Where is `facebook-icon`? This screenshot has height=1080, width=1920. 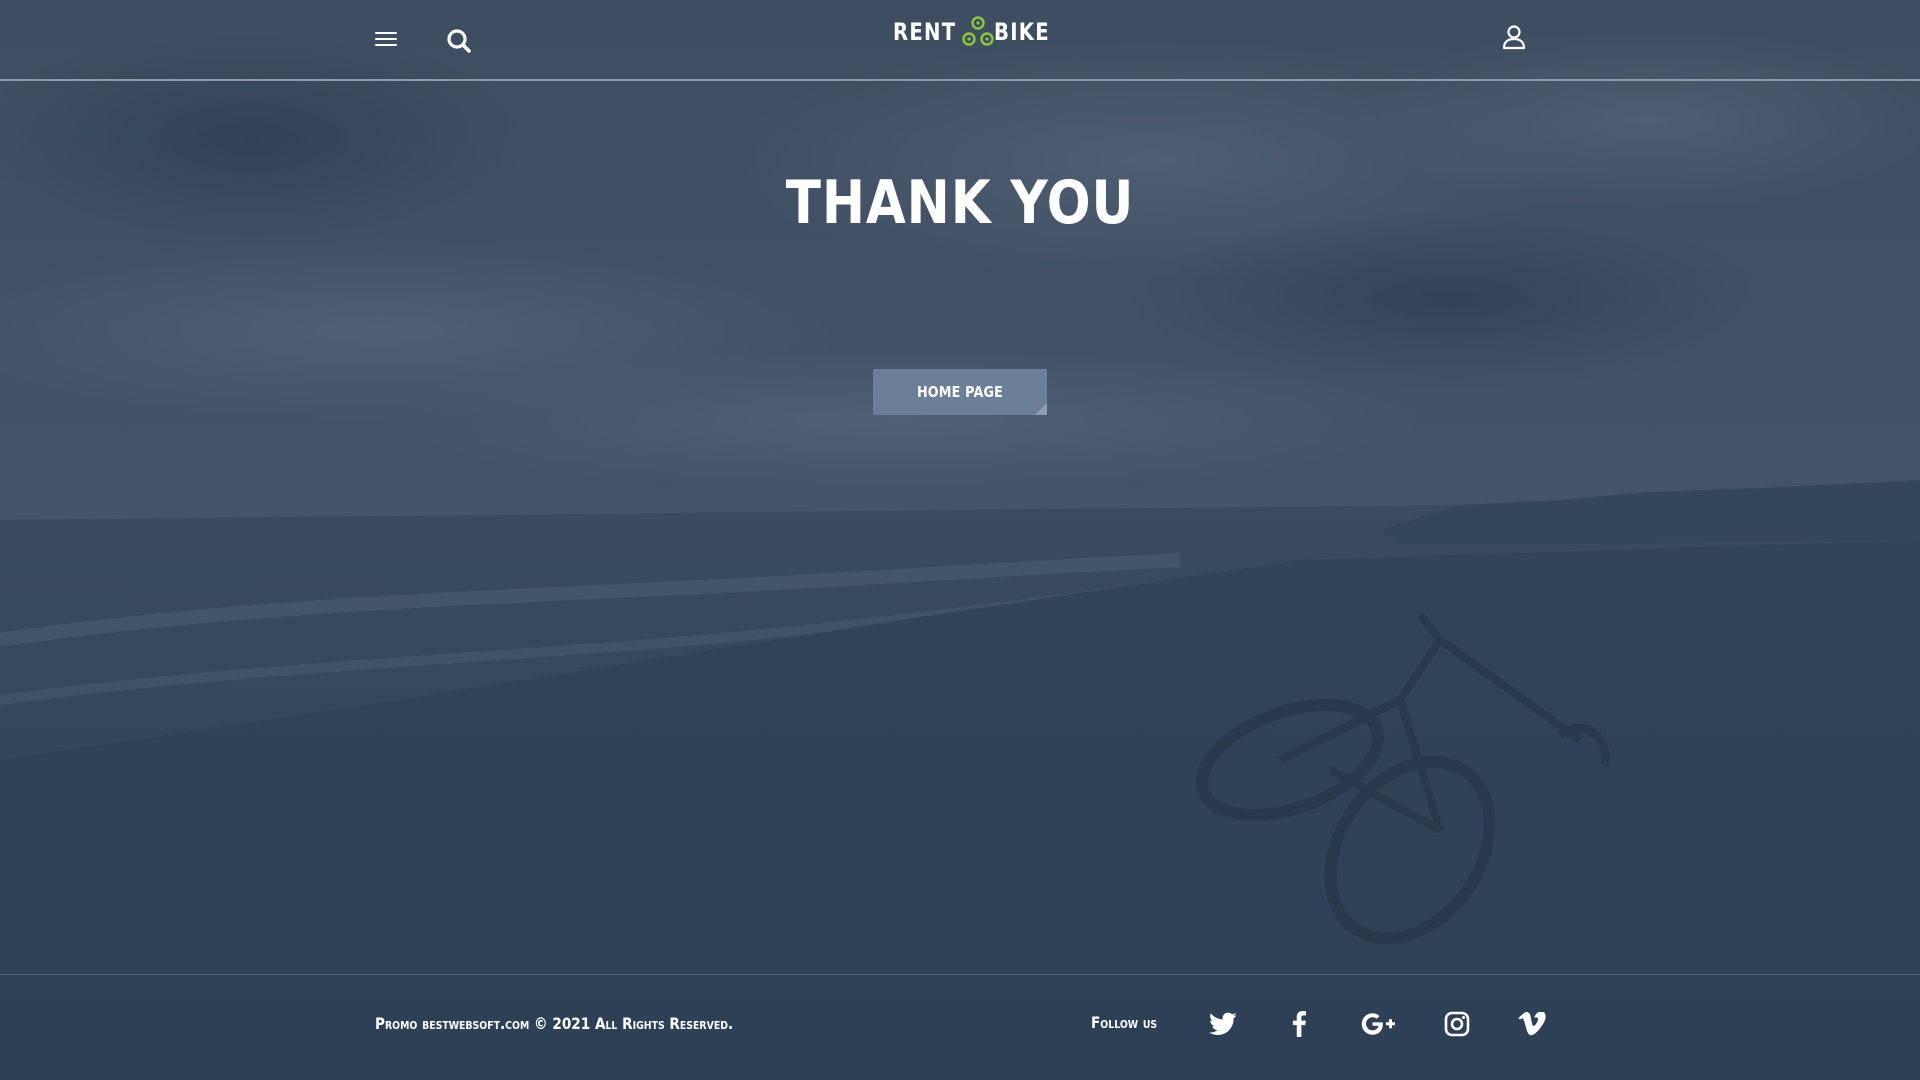
facebook-icon is located at coordinates (1299, 1024).